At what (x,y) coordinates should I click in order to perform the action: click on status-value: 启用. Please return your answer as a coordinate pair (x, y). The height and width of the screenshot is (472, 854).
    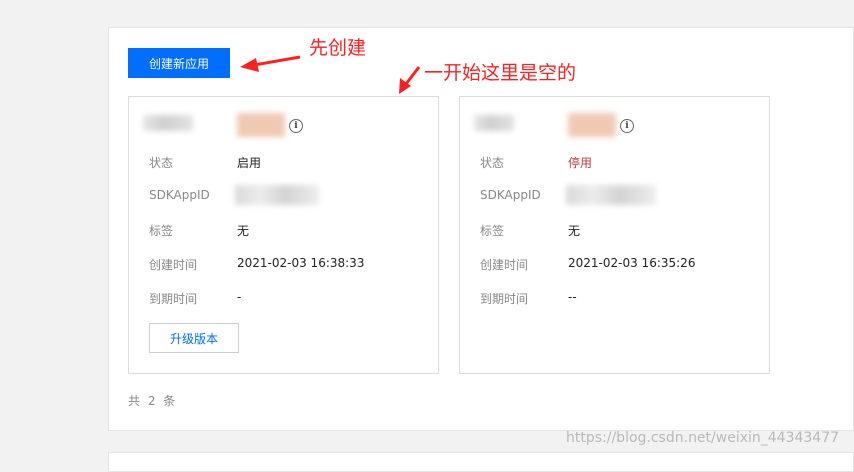
    Looking at the image, I should click on (249, 163).